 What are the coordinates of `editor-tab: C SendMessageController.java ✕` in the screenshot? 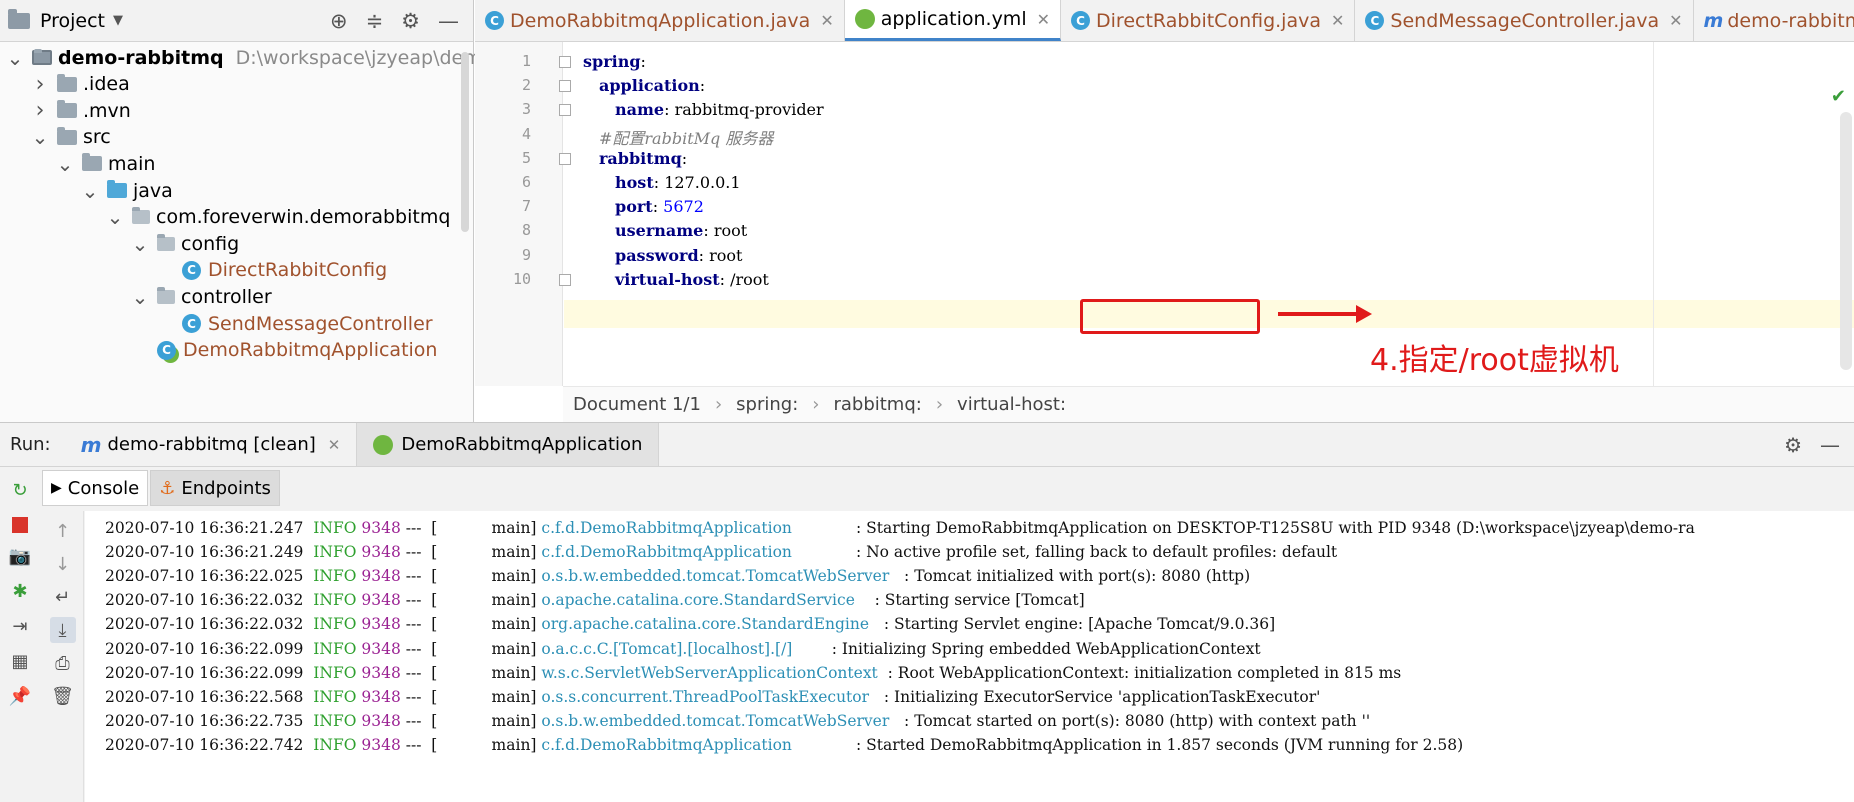 It's located at (1524, 20).